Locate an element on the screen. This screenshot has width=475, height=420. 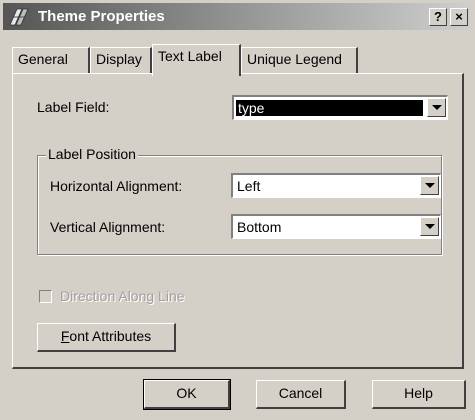
tab-text-label: Text Label is located at coordinates (196, 60).